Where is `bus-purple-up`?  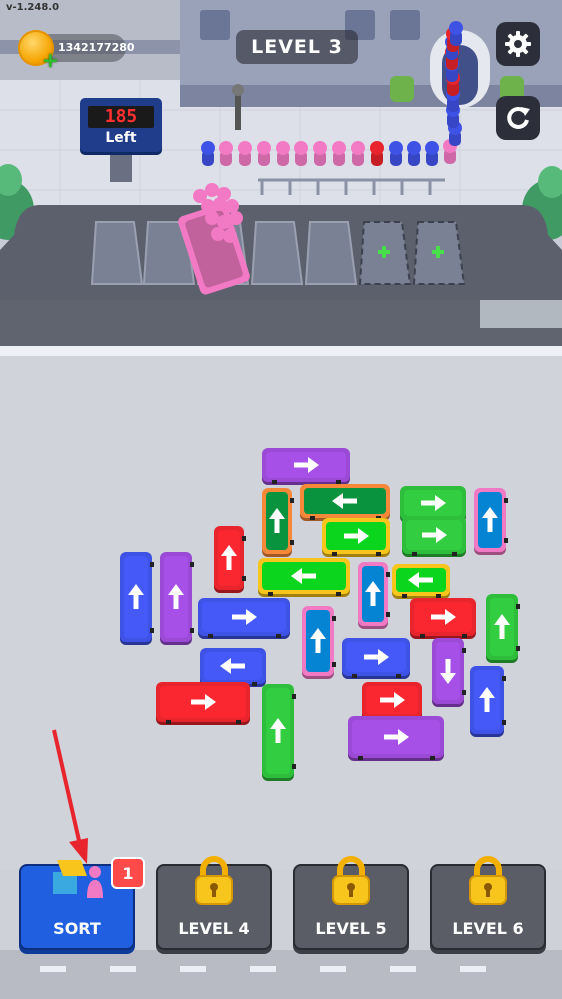 bus-purple-up is located at coordinates (177, 598).